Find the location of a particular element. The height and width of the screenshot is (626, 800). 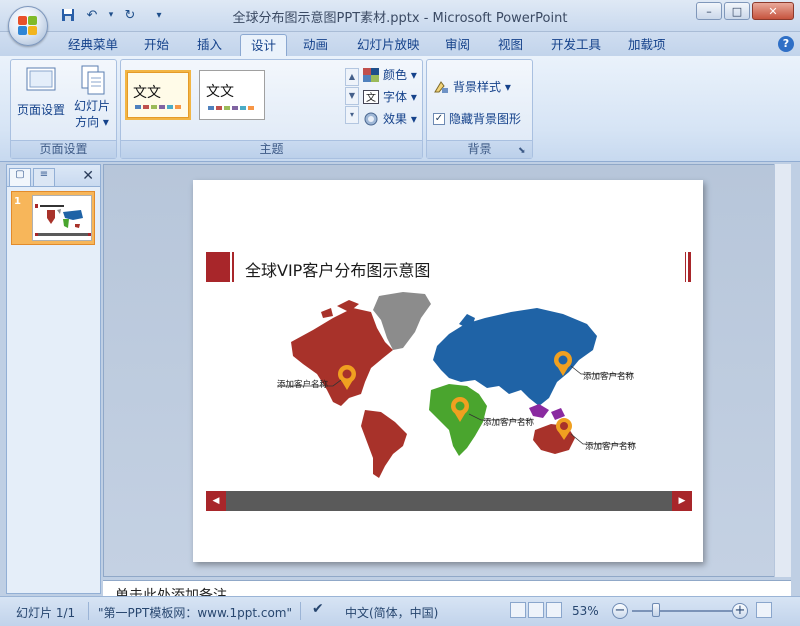

slideshow-view-icon is located at coordinates (554, 610).